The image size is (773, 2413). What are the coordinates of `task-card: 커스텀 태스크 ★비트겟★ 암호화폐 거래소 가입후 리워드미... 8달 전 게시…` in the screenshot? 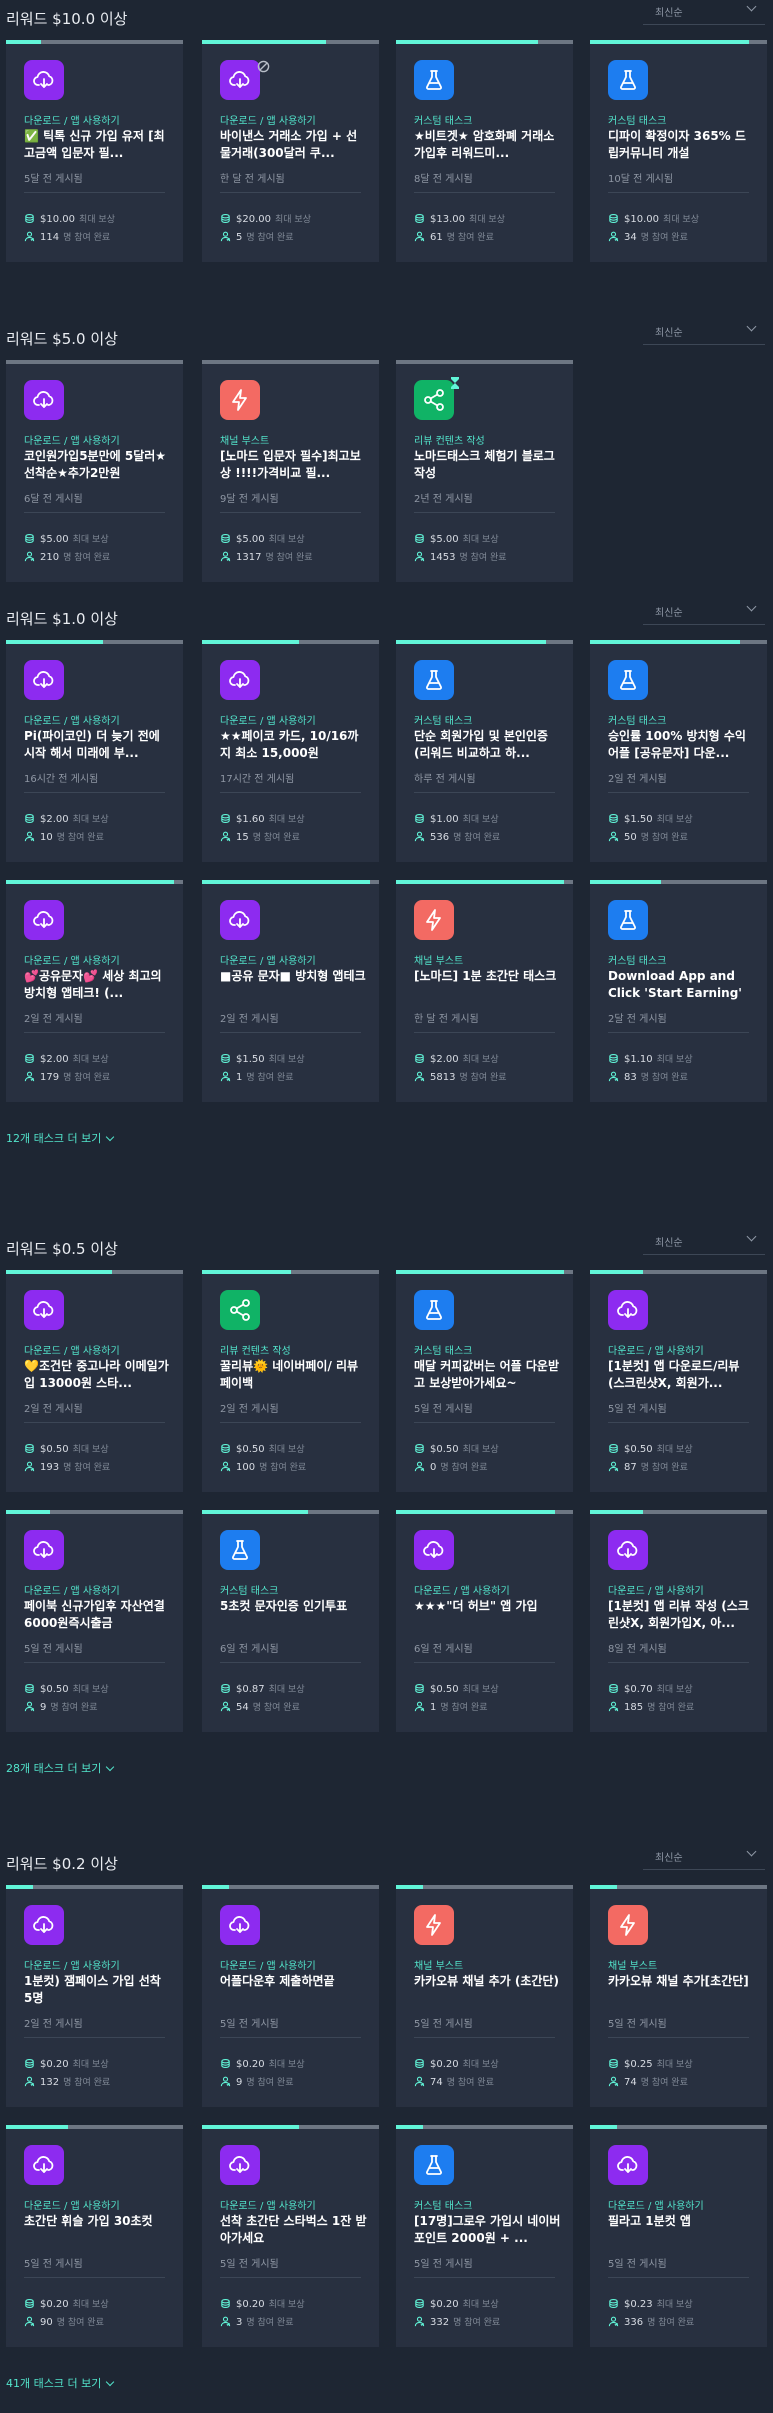 It's located at (484, 151).